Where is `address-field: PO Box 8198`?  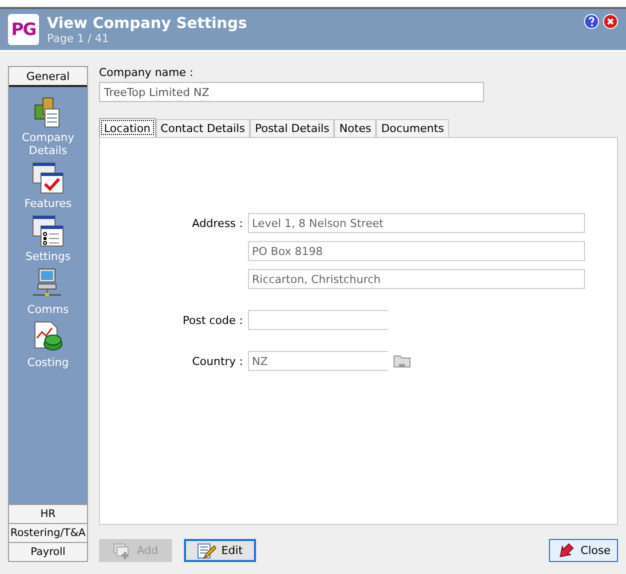
address-field: PO Box 8198 is located at coordinates (416, 251).